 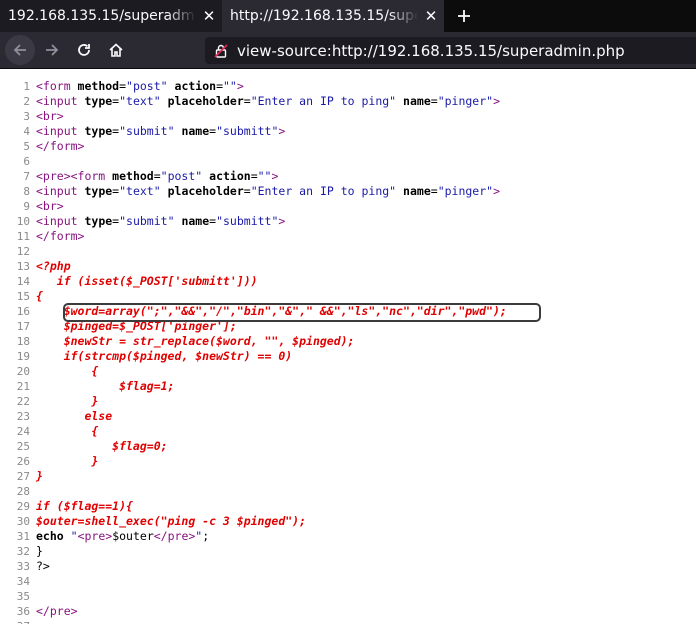 I want to click on code-token: <form, so click(x=57, y=86).